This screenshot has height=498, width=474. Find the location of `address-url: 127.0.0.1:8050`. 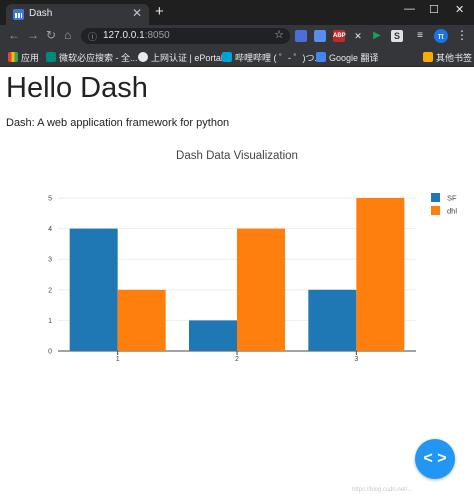

address-url: 127.0.0.1:8050 is located at coordinates (136, 35).